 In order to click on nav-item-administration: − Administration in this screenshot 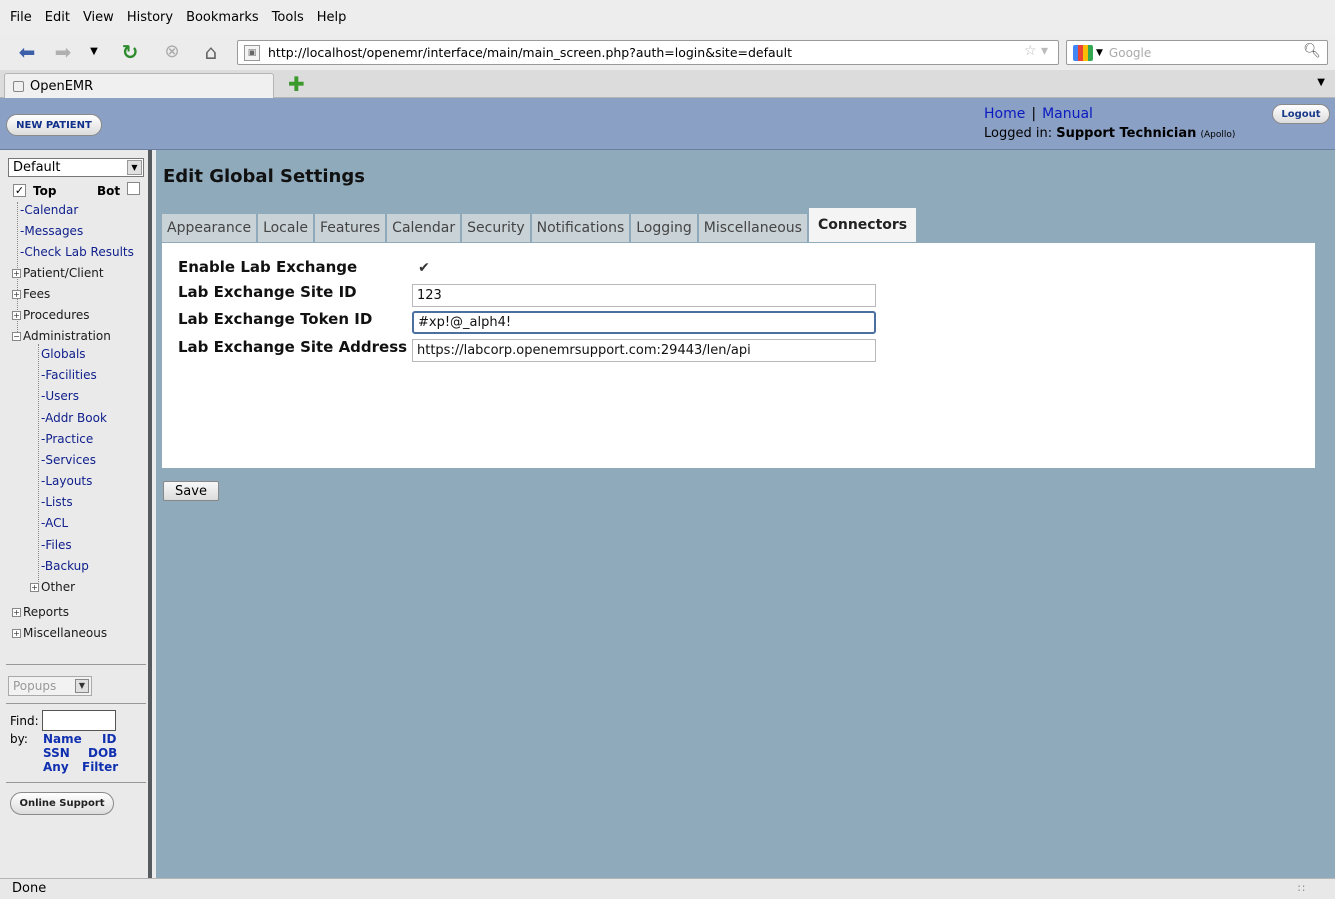, I will do `click(61, 336)`.